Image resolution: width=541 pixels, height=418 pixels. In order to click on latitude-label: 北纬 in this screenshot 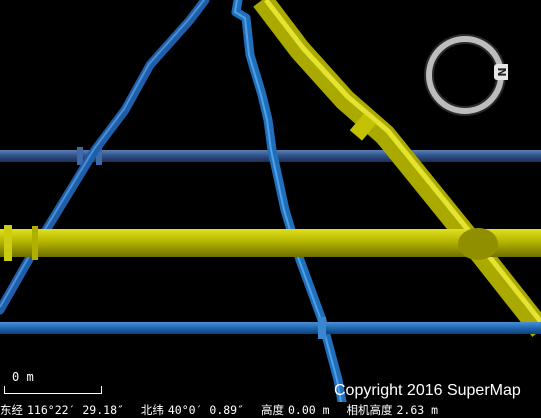, I will do `click(152, 410)`.